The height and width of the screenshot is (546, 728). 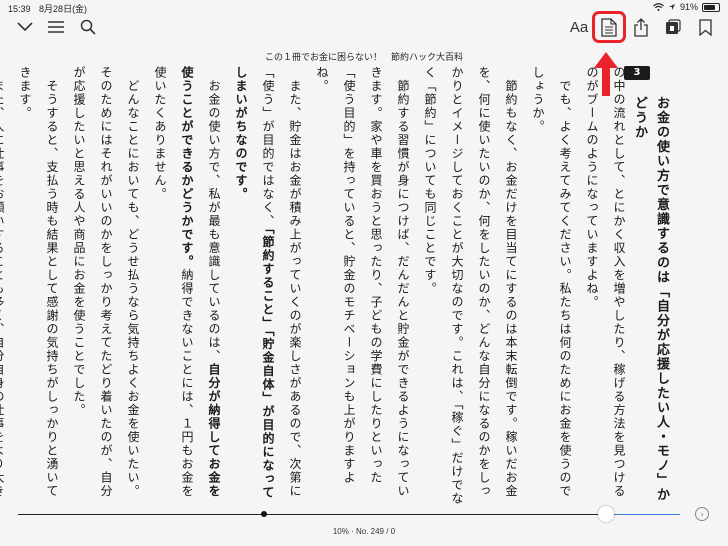 What do you see at coordinates (349, 514) in the screenshot?
I see `progress-track` at bounding box center [349, 514].